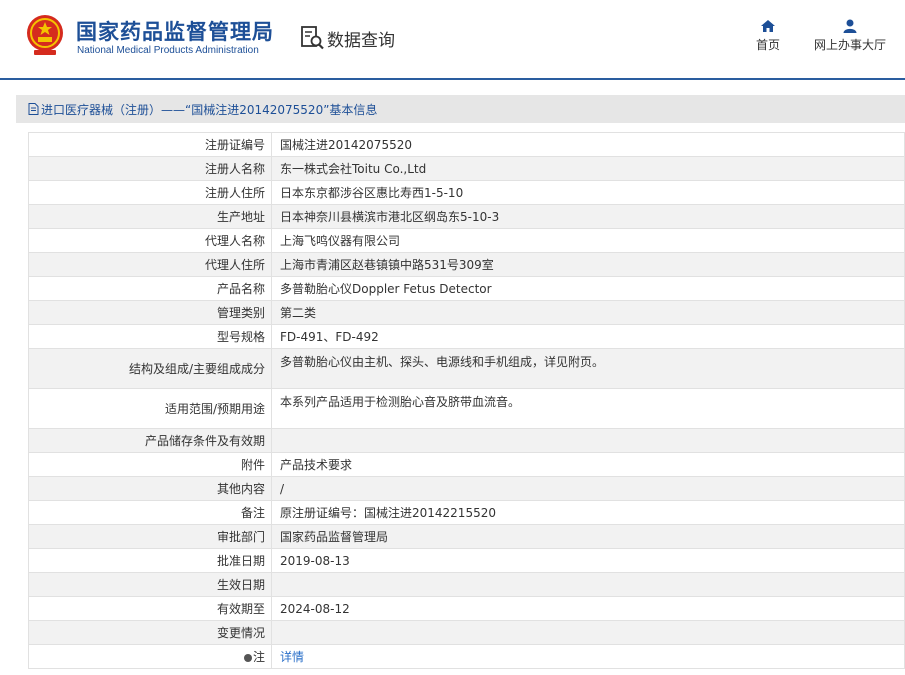  I want to click on field-label: 生效日期, so click(150, 584).